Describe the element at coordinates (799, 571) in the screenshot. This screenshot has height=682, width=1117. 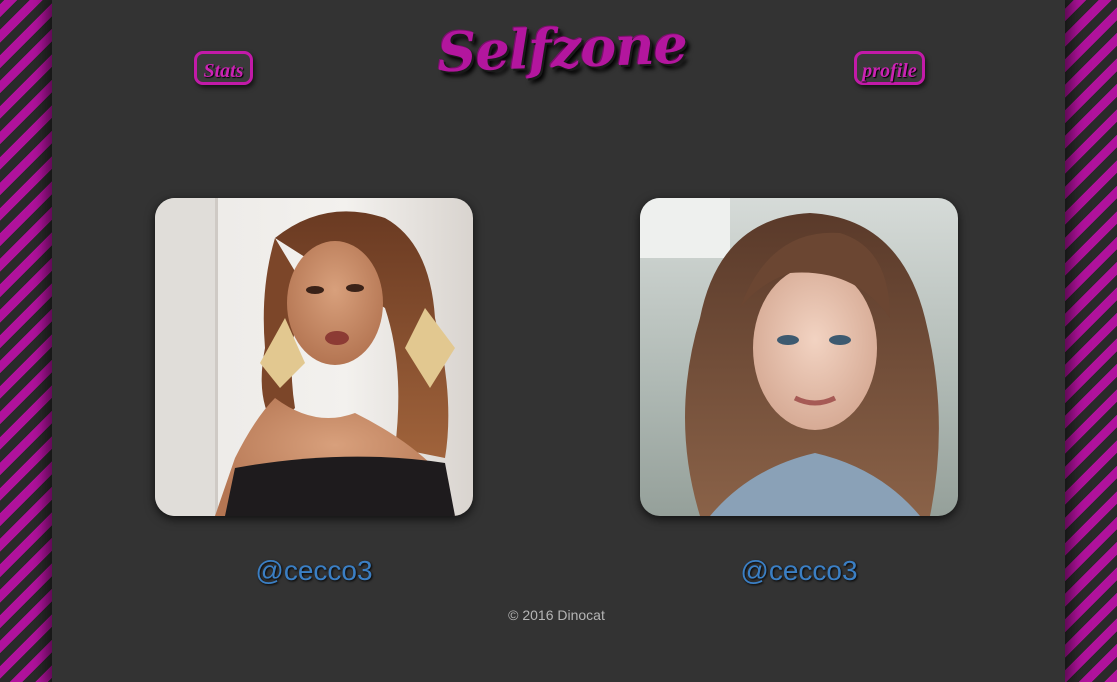
I see `user-handle-right: @cecco3` at that location.